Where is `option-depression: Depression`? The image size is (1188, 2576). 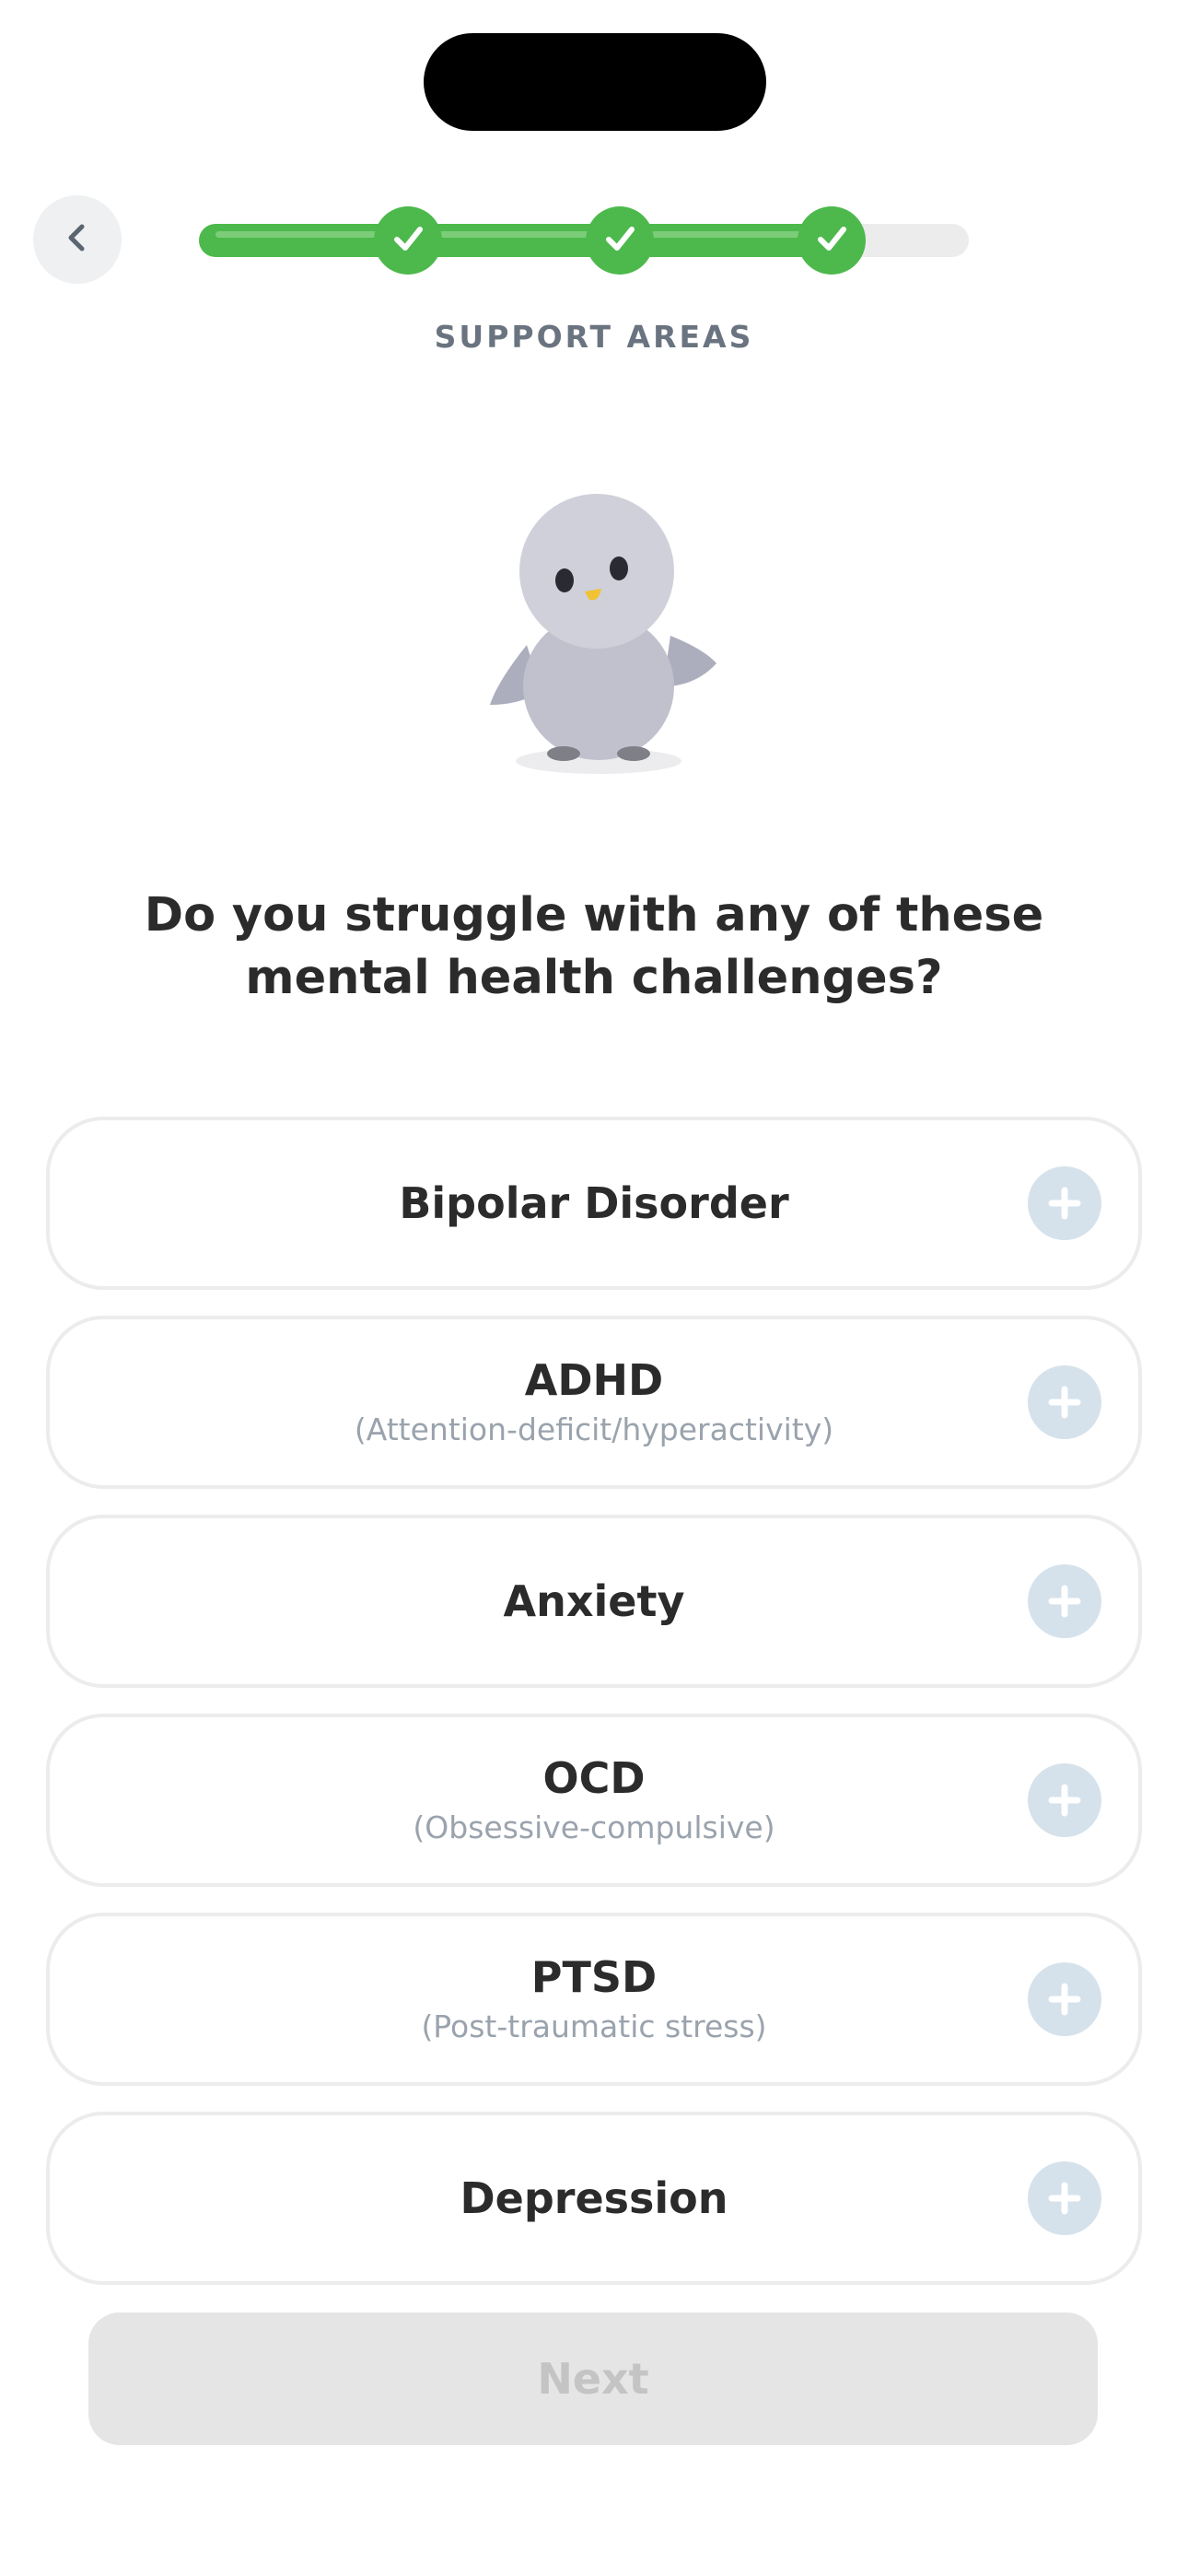
option-depression: Depression is located at coordinates (594, 2198).